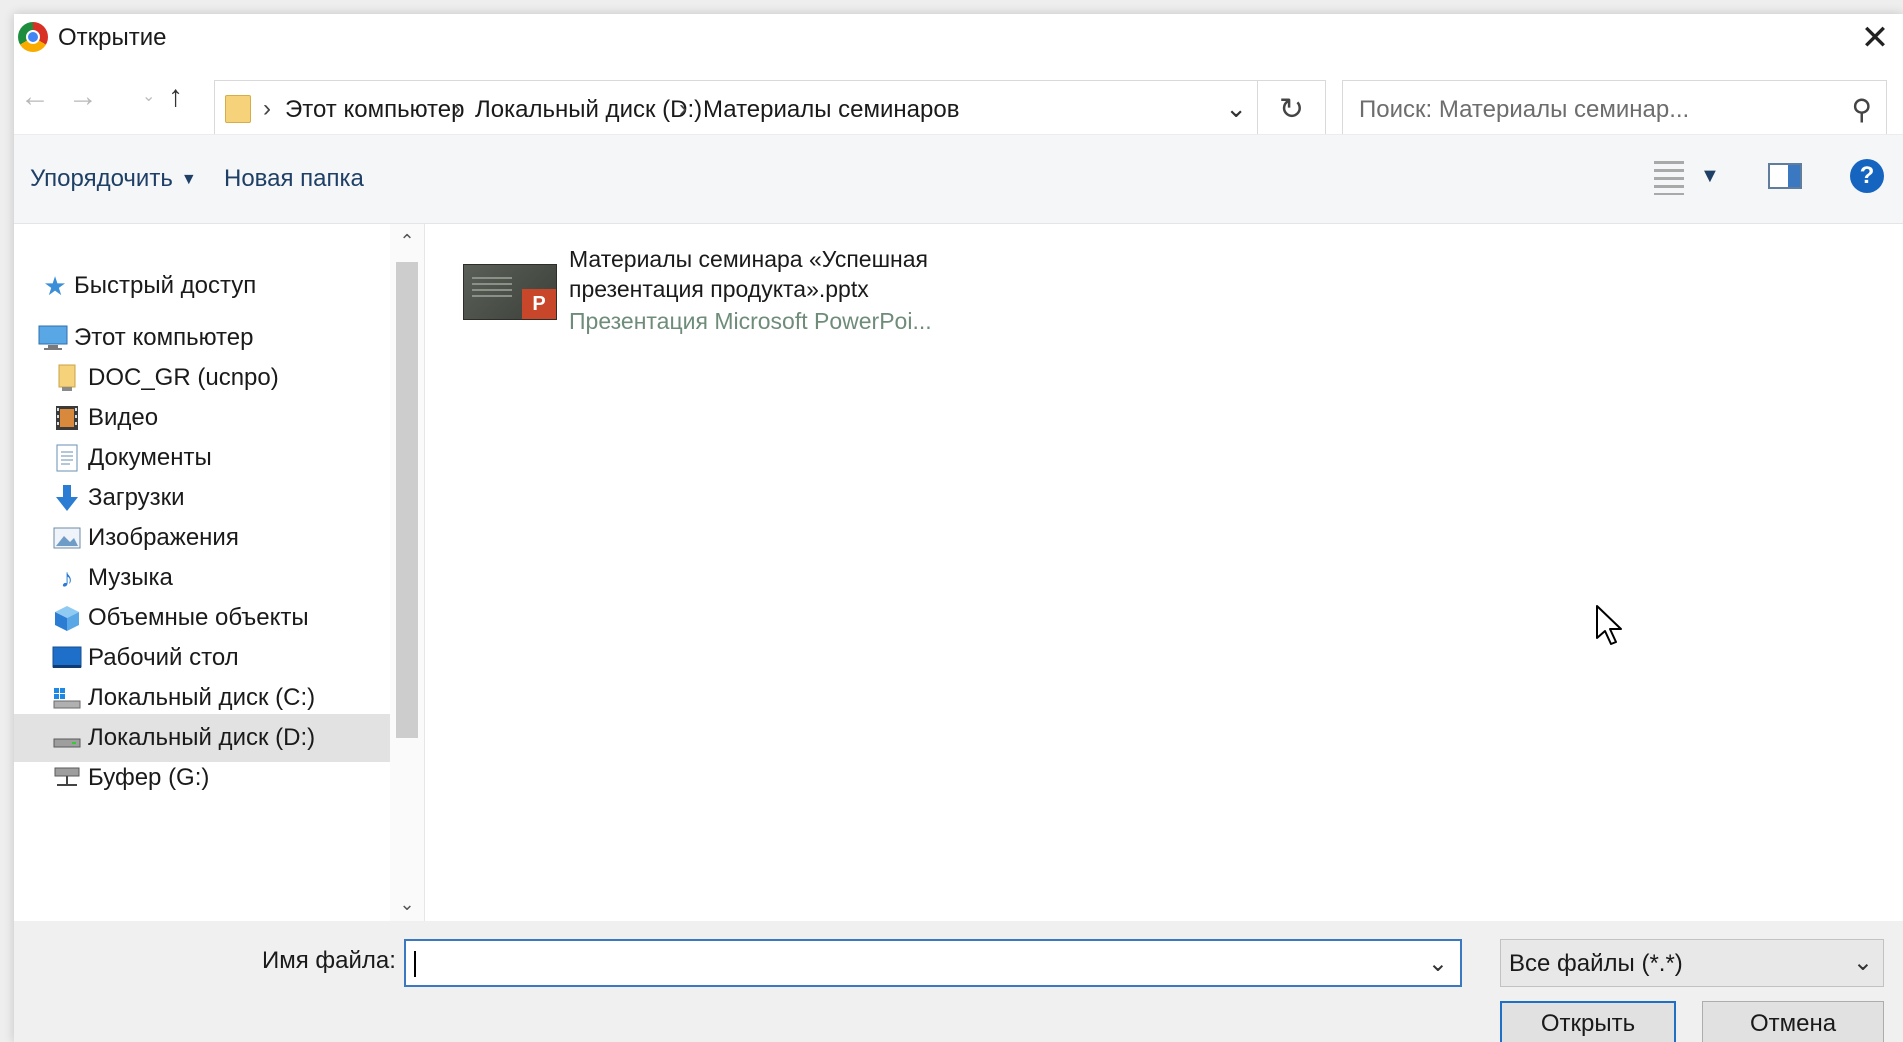  I want to click on sidebar-item-buffer-g: Буфер (G:), so click(202, 778).